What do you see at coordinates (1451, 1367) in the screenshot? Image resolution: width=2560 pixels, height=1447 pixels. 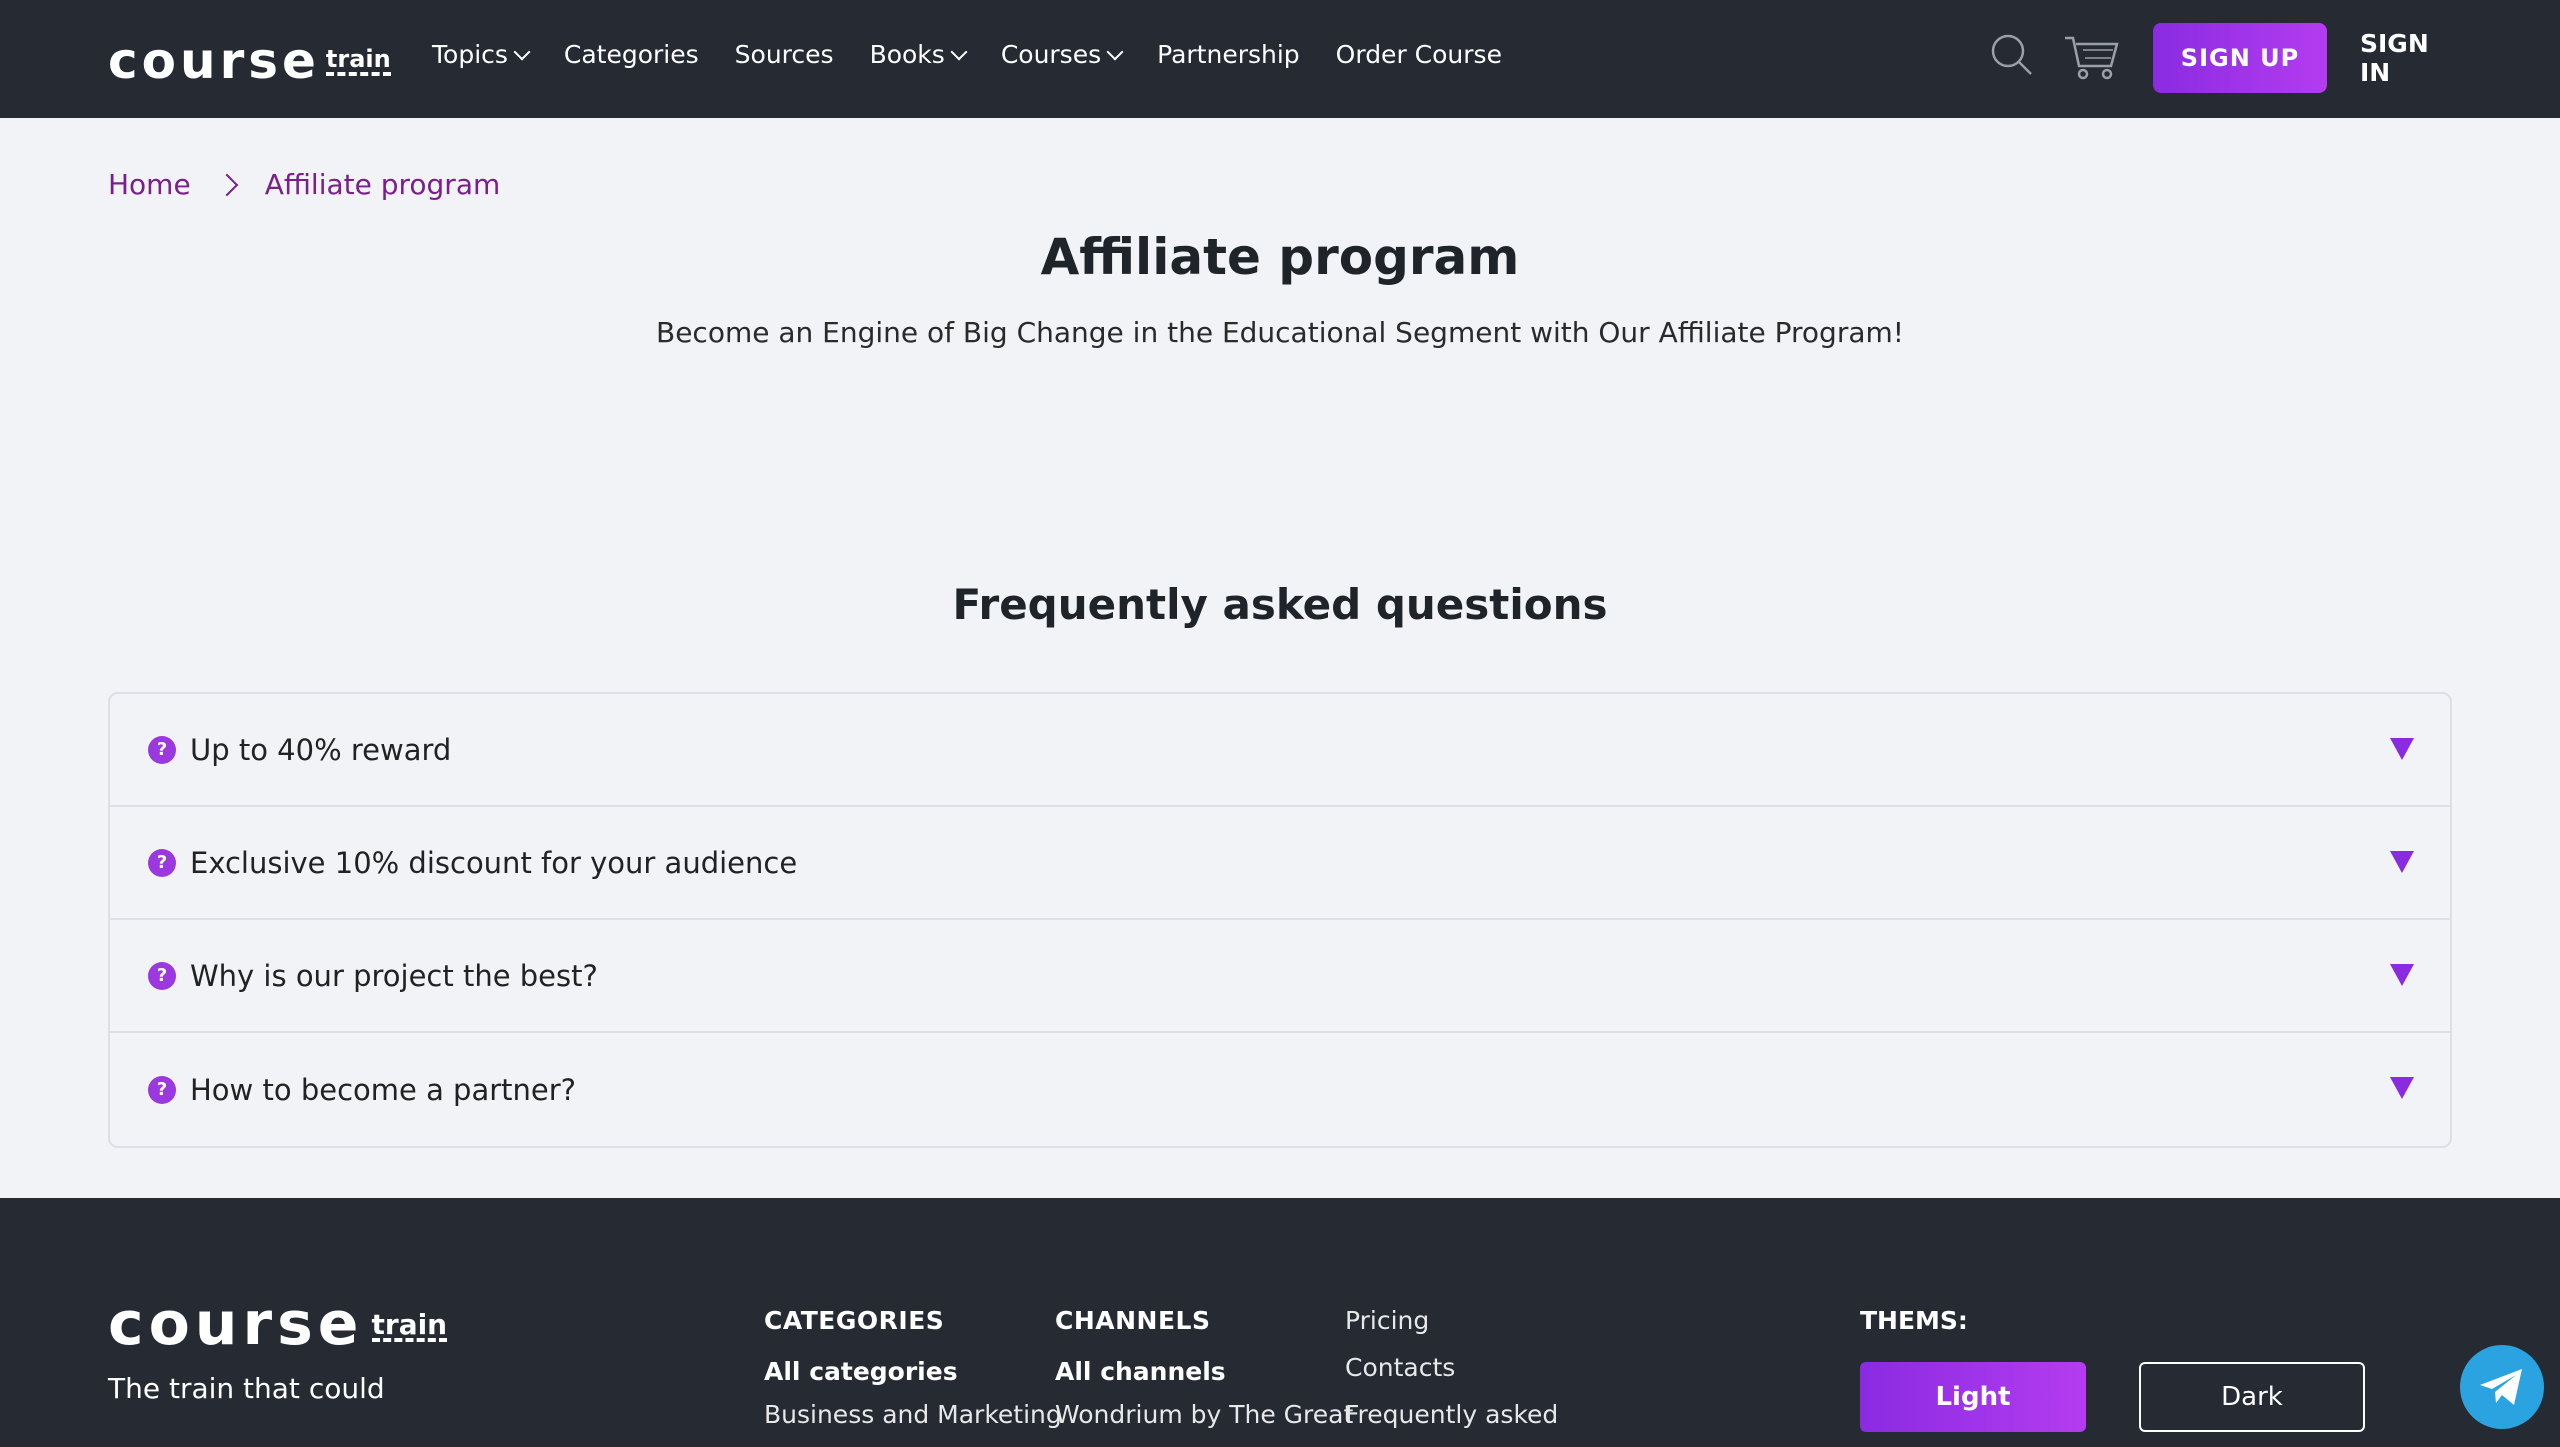 I see `footer-contacts-link: Contacts` at bounding box center [1451, 1367].